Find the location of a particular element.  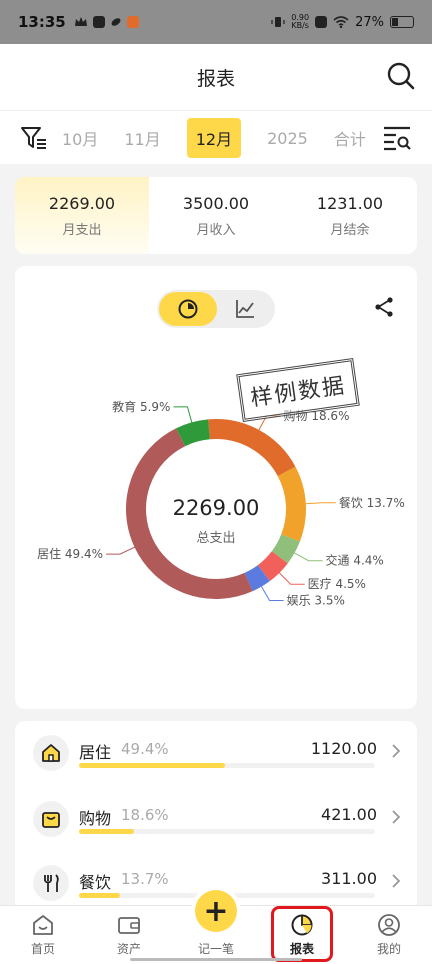

status-bar: 13:35 0.90 KB/s 27% is located at coordinates (216, 22).